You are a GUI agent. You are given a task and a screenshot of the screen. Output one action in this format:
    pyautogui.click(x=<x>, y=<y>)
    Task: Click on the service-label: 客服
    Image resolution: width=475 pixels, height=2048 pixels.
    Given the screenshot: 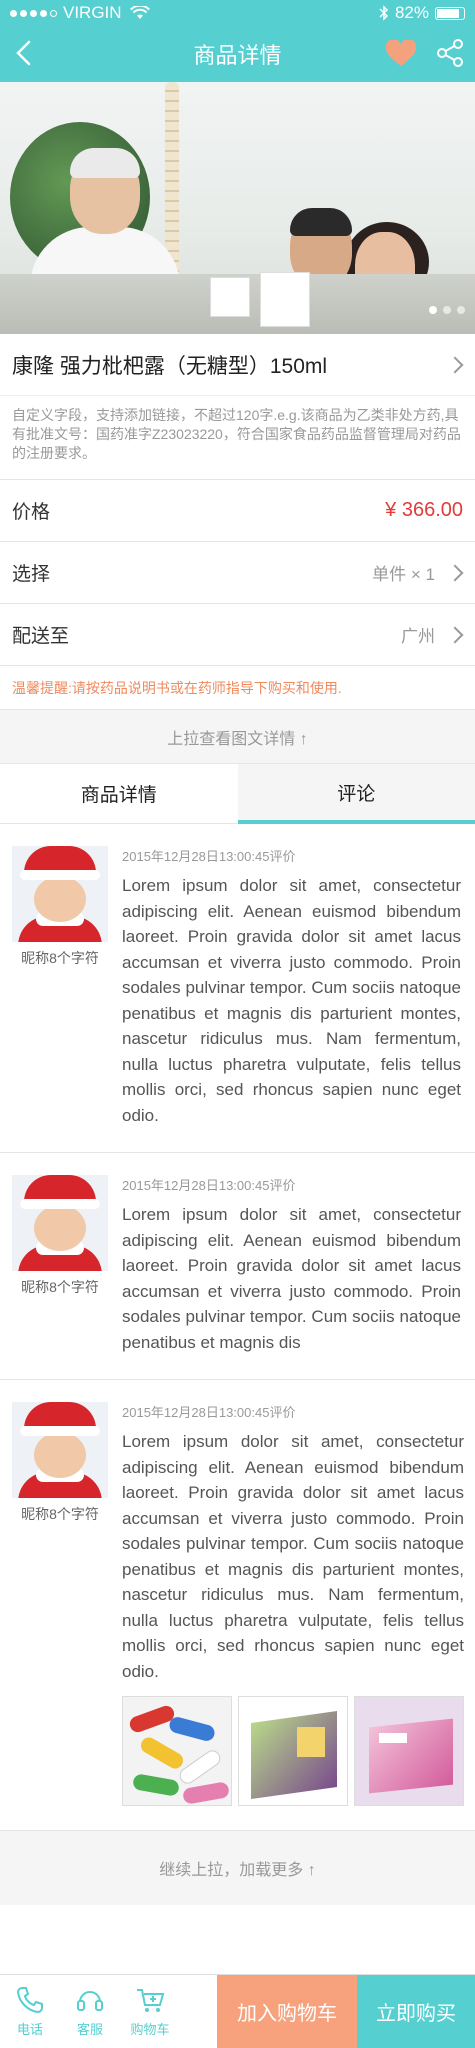 What is the action you would take?
    pyautogui.click(x=89, y=2029)
    